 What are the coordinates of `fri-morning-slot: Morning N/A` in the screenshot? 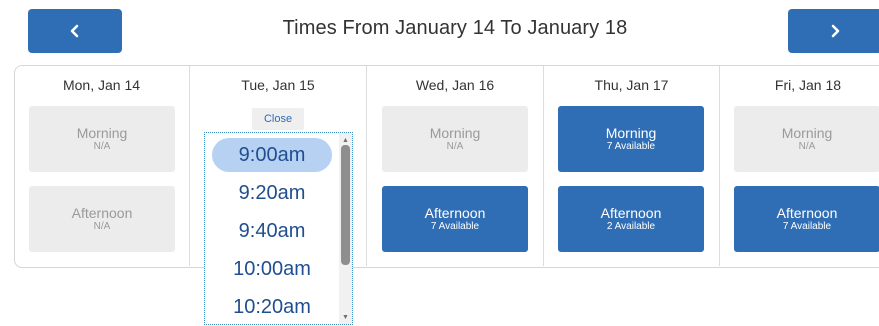 It's located at (806, 139).